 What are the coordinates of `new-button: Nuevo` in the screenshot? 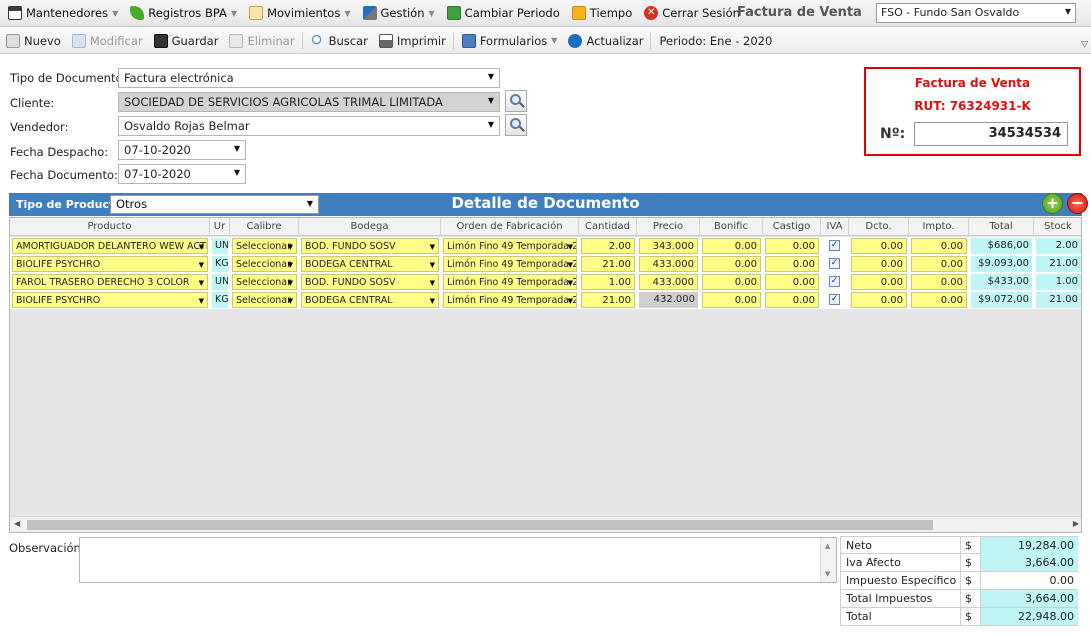 It's located at (33, 40).